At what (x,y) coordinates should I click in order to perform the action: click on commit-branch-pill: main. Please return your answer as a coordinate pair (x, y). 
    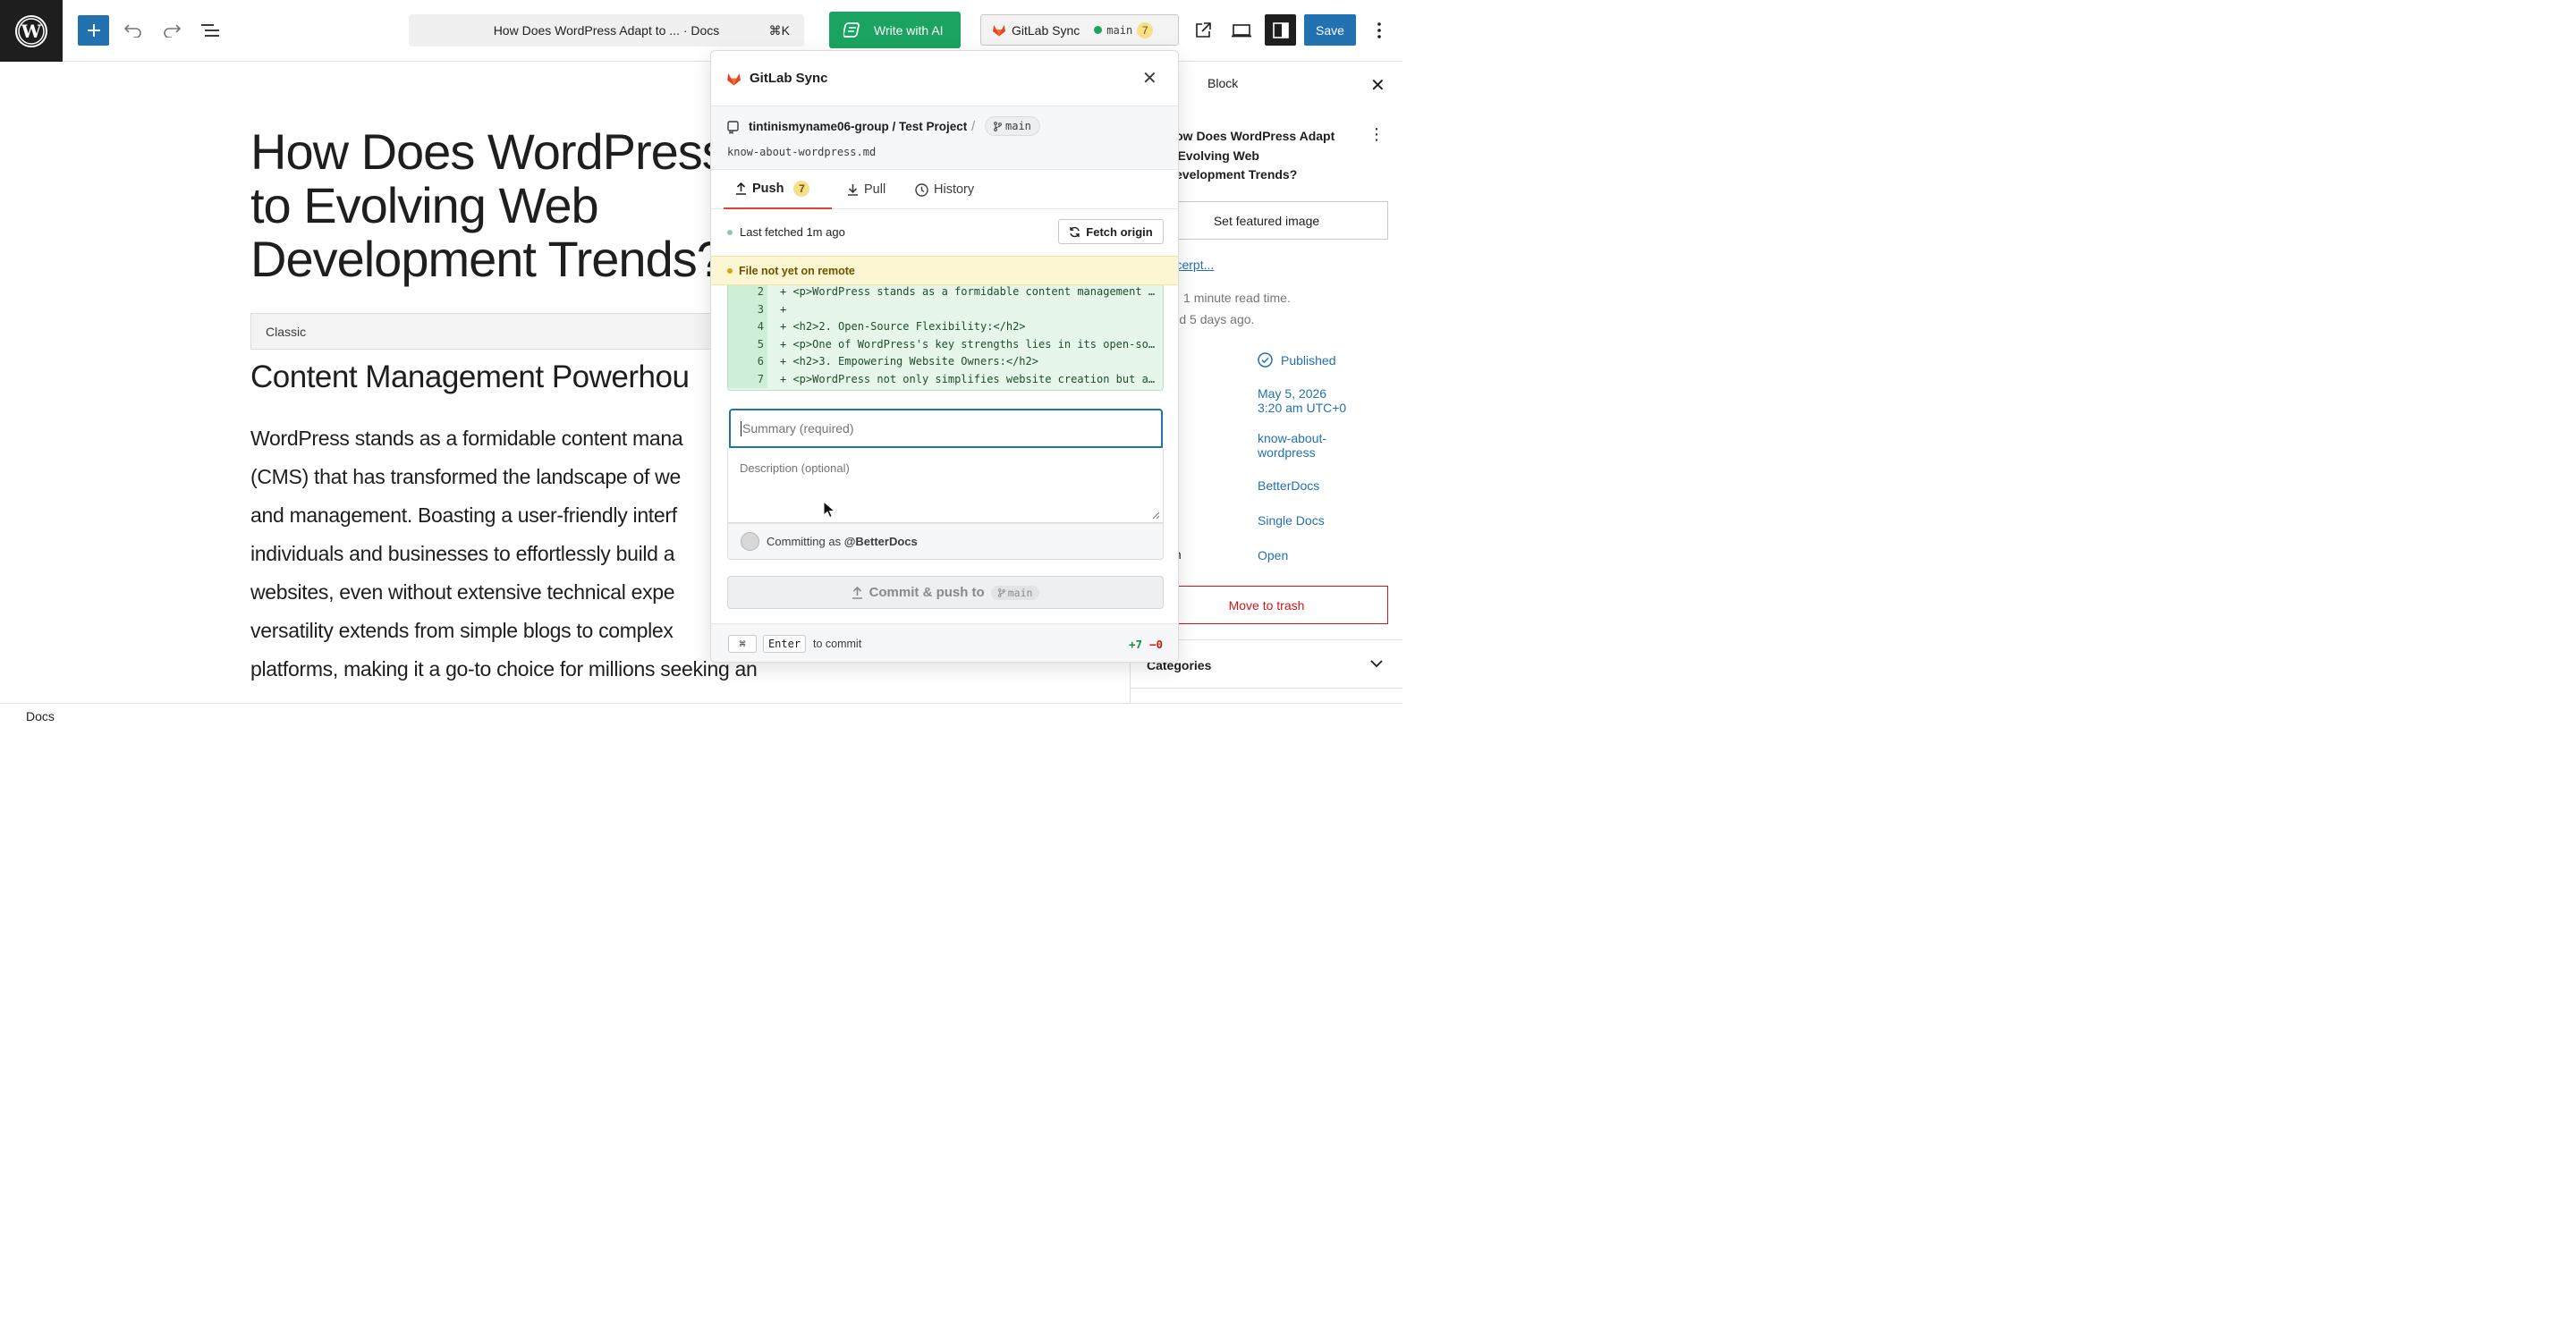
    Looking at the image, I should click on (1015, 593).